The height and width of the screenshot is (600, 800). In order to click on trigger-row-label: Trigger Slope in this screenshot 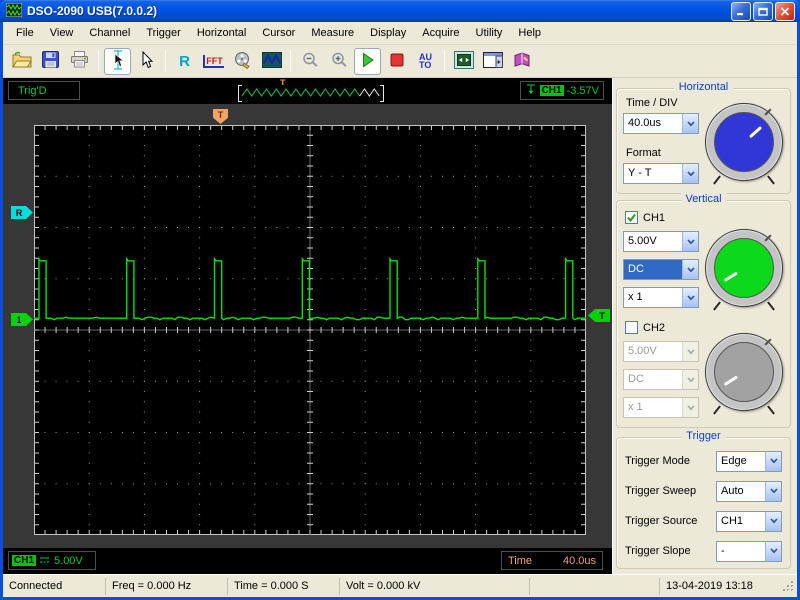, I will do `click(658, 551)`.